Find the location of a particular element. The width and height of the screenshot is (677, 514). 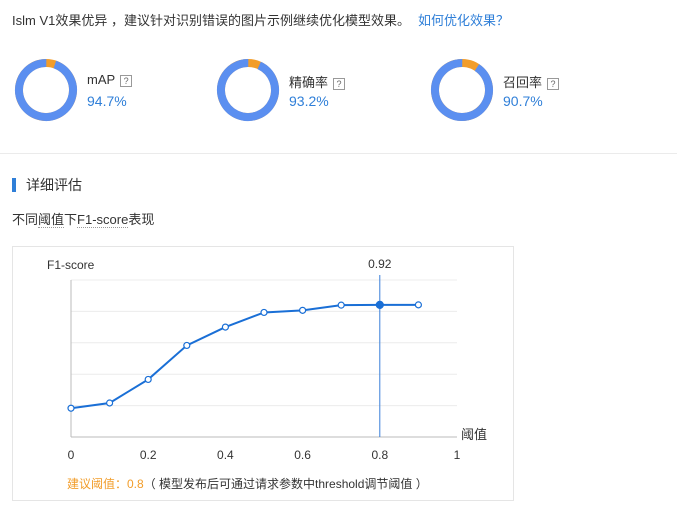

precision-ring-chart is located at coordinates (248, 90).